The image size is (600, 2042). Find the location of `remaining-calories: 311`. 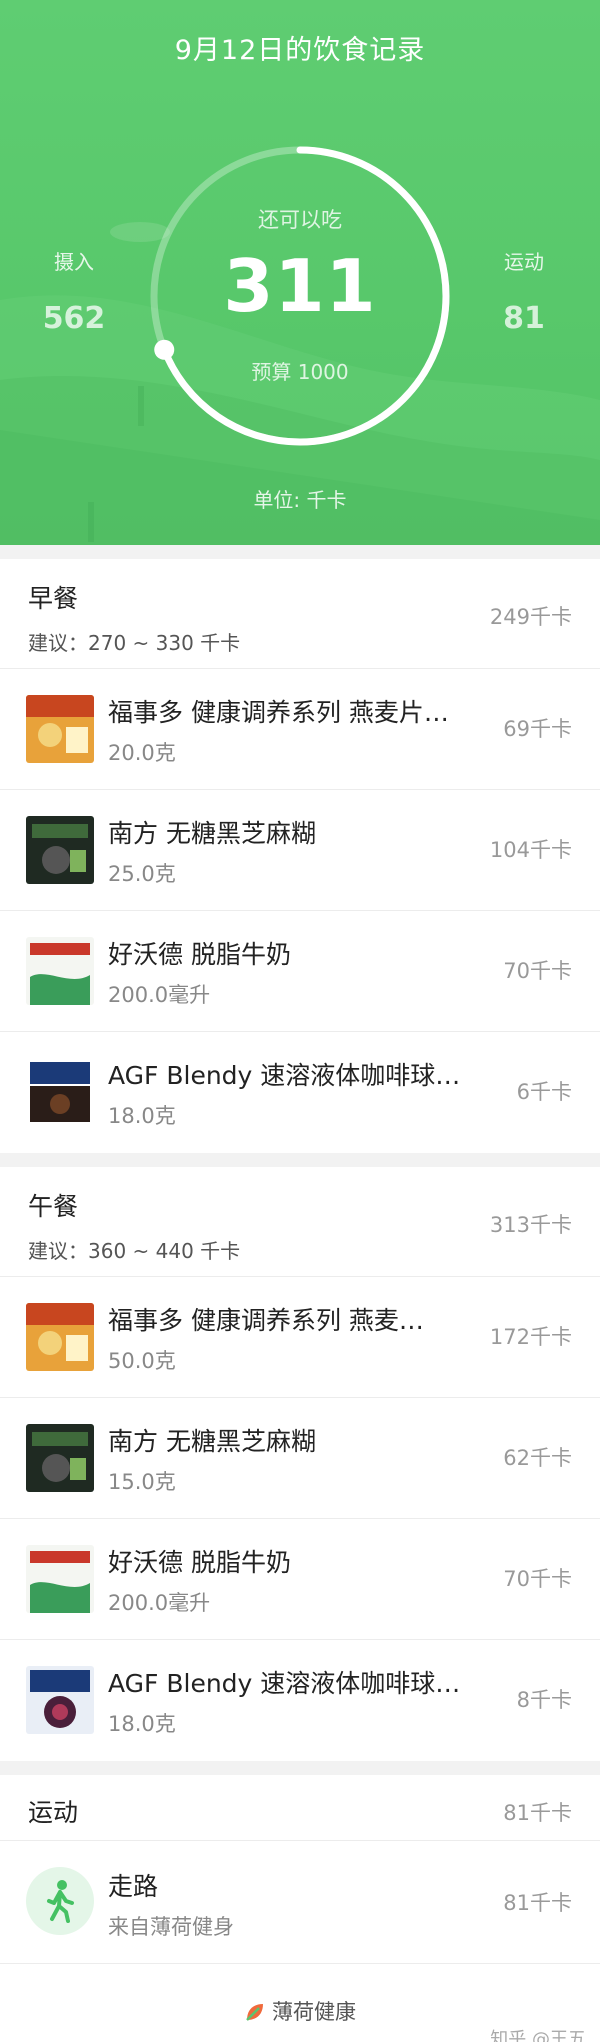

remaining-calories: 311 is located at coordinates (300, 286).